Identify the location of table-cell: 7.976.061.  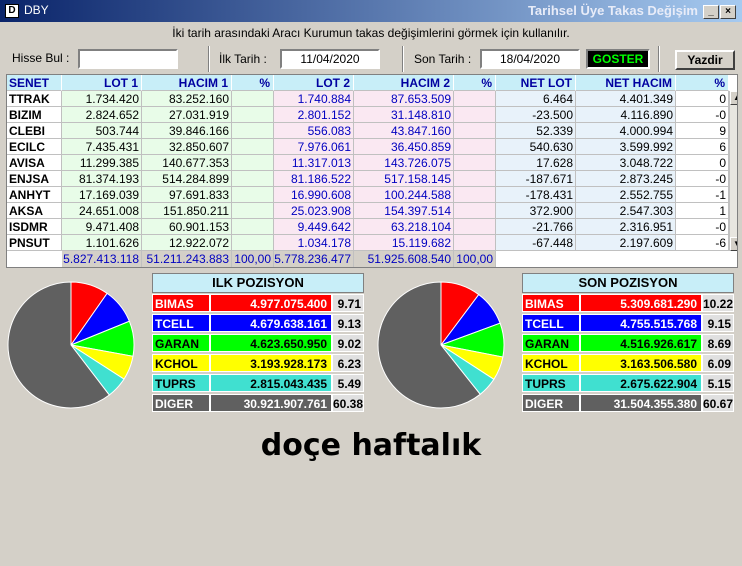
(314, 147).